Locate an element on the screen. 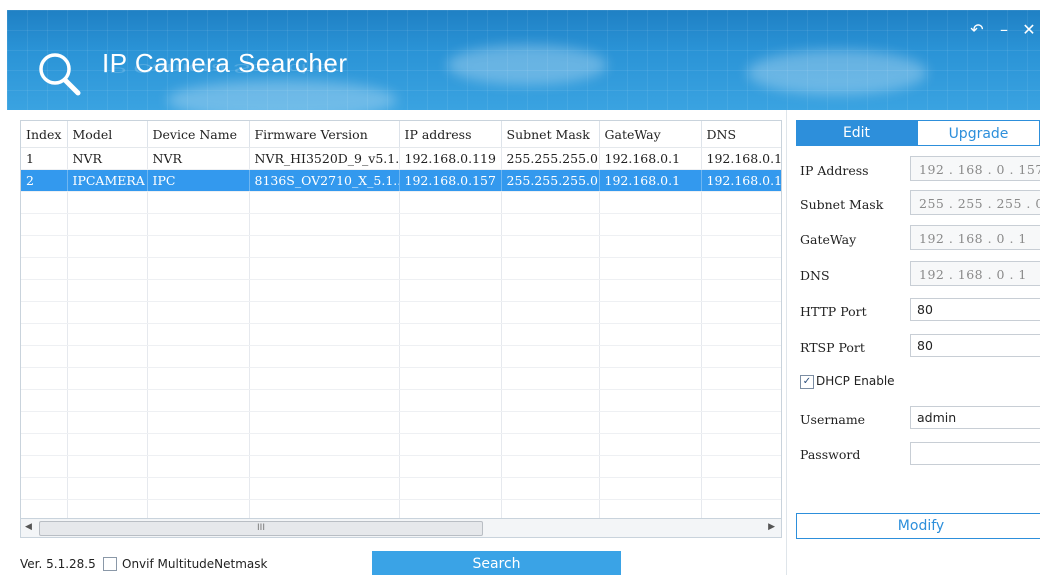  tab-edit: Edit is located at coordinates (856, 133).